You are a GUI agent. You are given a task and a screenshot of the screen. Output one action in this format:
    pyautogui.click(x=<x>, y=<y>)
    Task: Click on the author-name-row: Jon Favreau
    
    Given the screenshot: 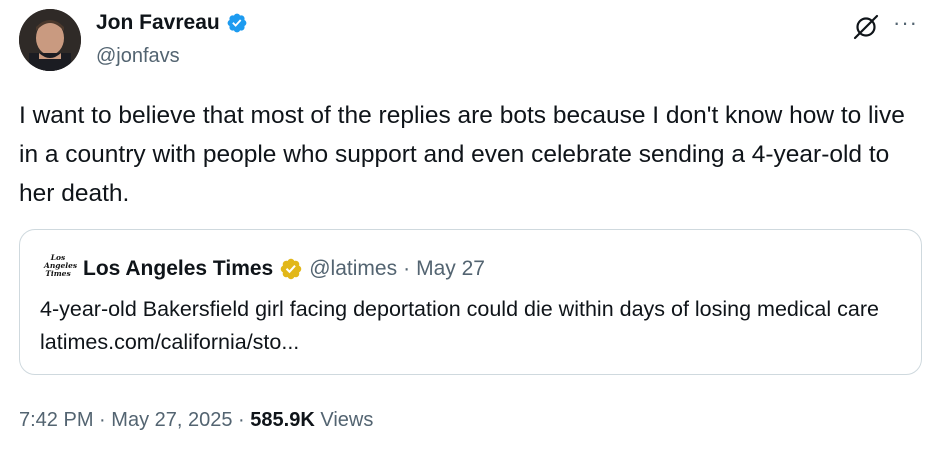 What is the action you would take?
    pyautogui.click(x=172, y=23)
    